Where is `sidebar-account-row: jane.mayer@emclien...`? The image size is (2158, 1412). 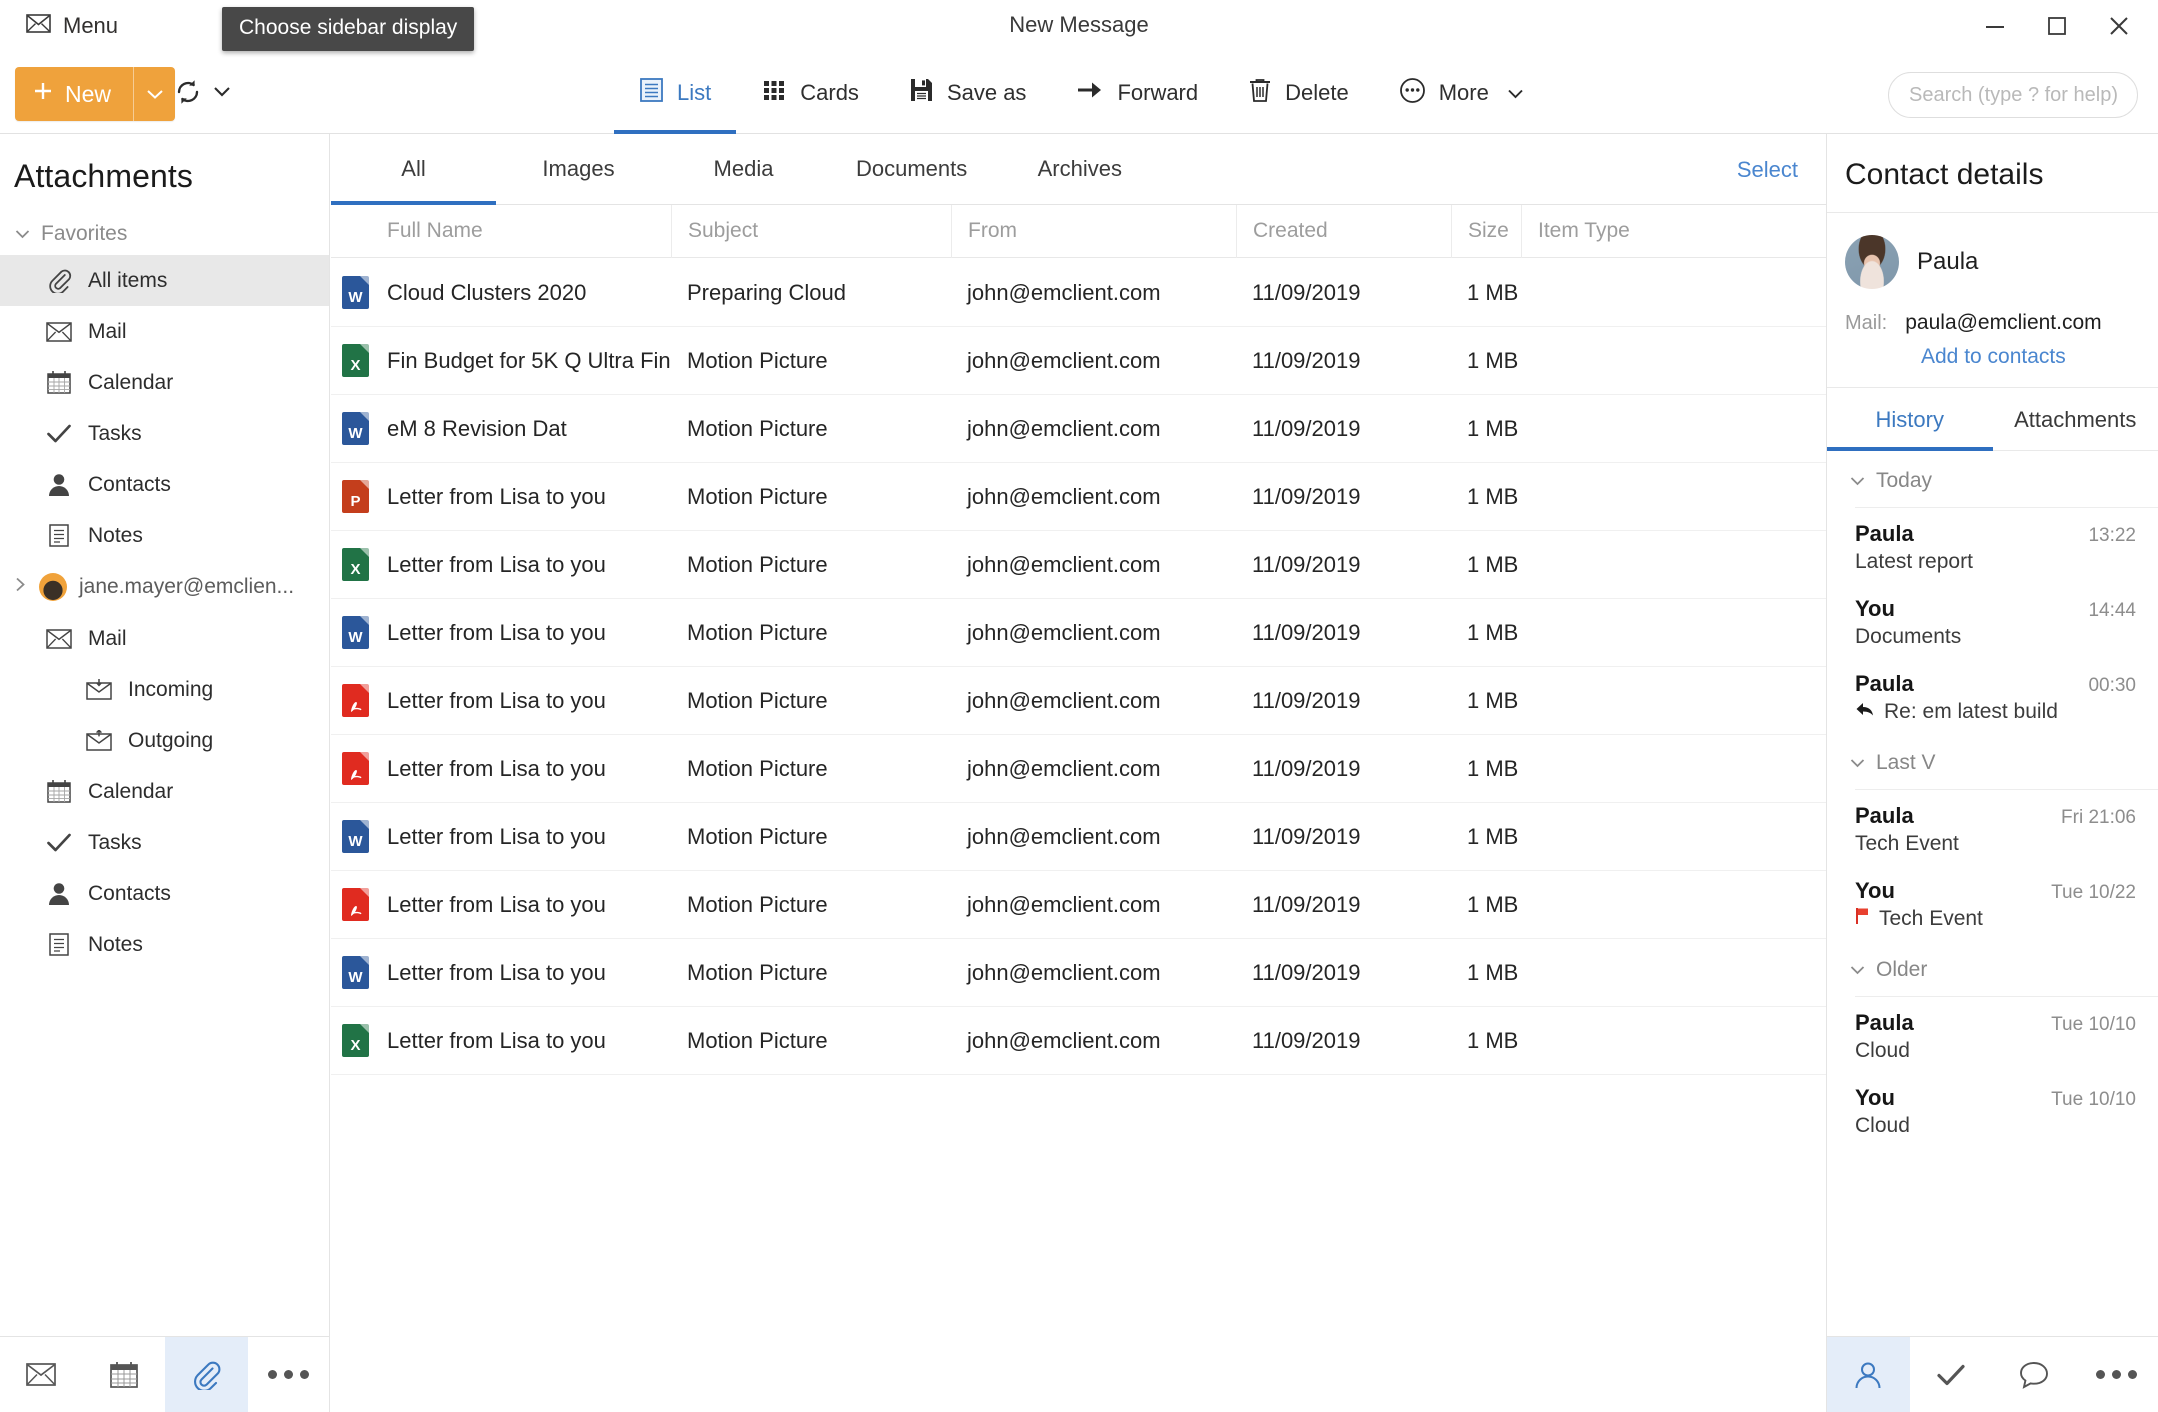
sidebar-account-row: jane.mayer@emclien... is located at coordinates (164, 587).